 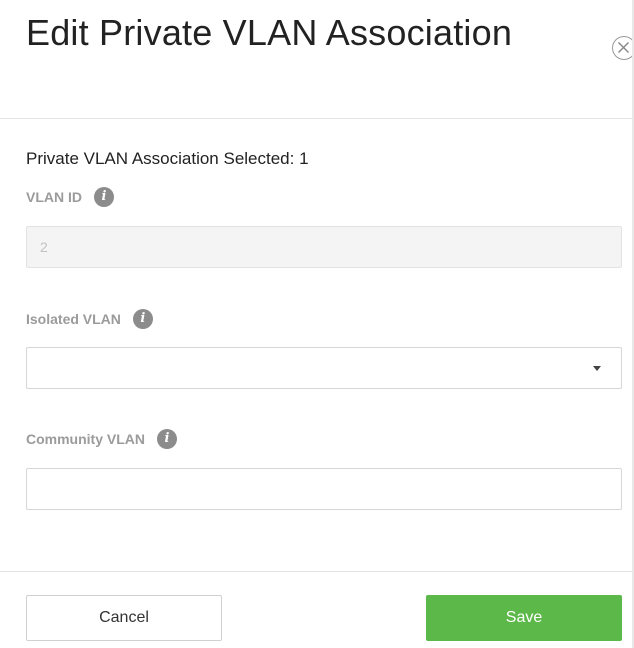 What do you see at coordinates (167, 158) in the screenshot?
I see `selected-count-text: Private VLAN Association Selected: 1` at bounding box center [167, 158].